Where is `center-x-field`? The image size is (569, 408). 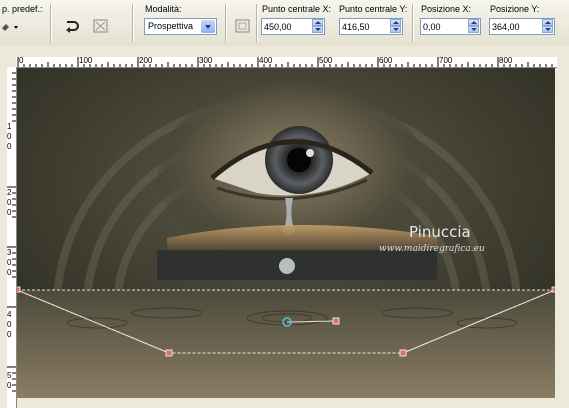 center-x-field is located at coordinates (293, 26).